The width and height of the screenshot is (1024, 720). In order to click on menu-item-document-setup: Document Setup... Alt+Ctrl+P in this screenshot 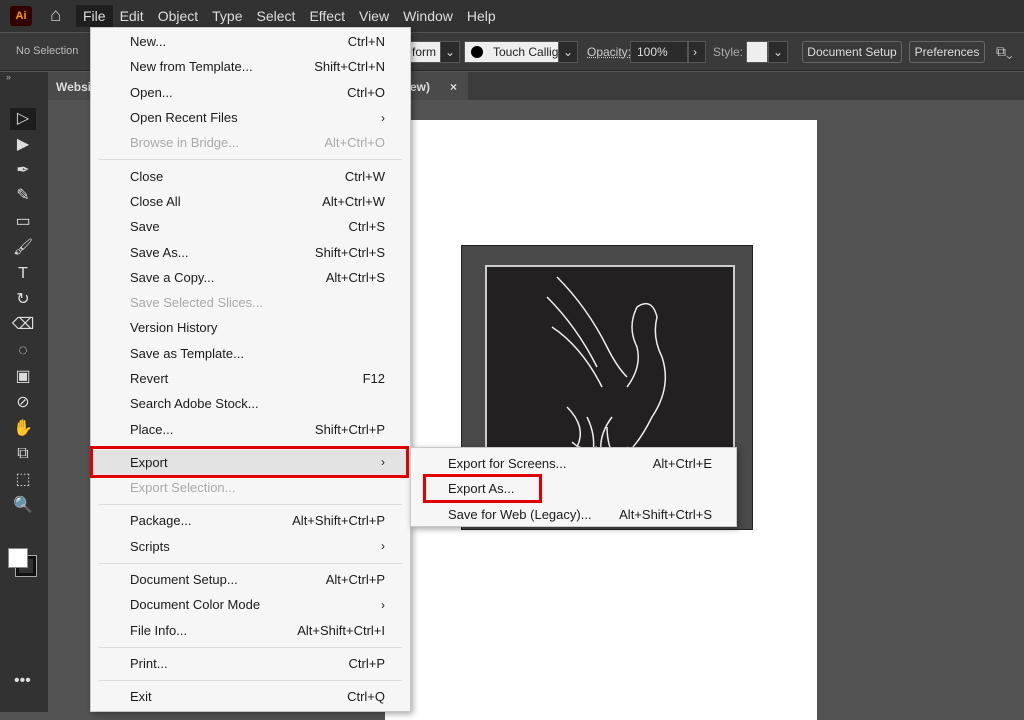, I will do `click(250, 579)`.